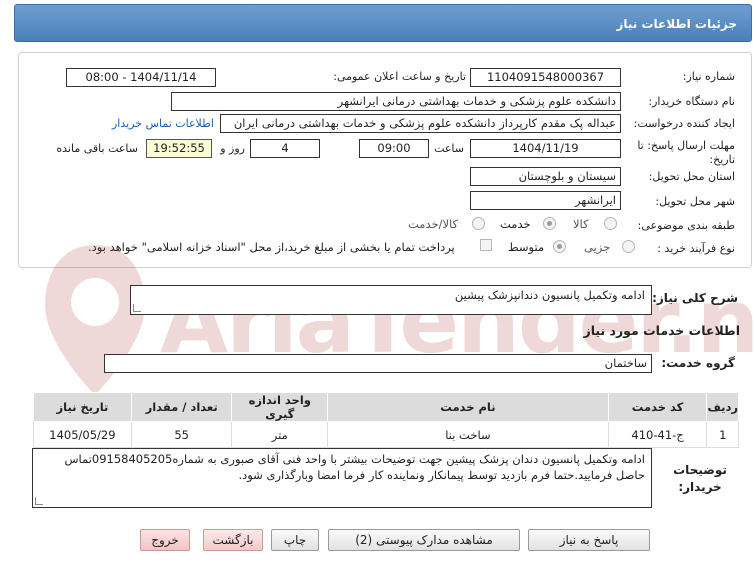  I want to click on col-qty-header: تعداد / مقدار, so click(181, 407).